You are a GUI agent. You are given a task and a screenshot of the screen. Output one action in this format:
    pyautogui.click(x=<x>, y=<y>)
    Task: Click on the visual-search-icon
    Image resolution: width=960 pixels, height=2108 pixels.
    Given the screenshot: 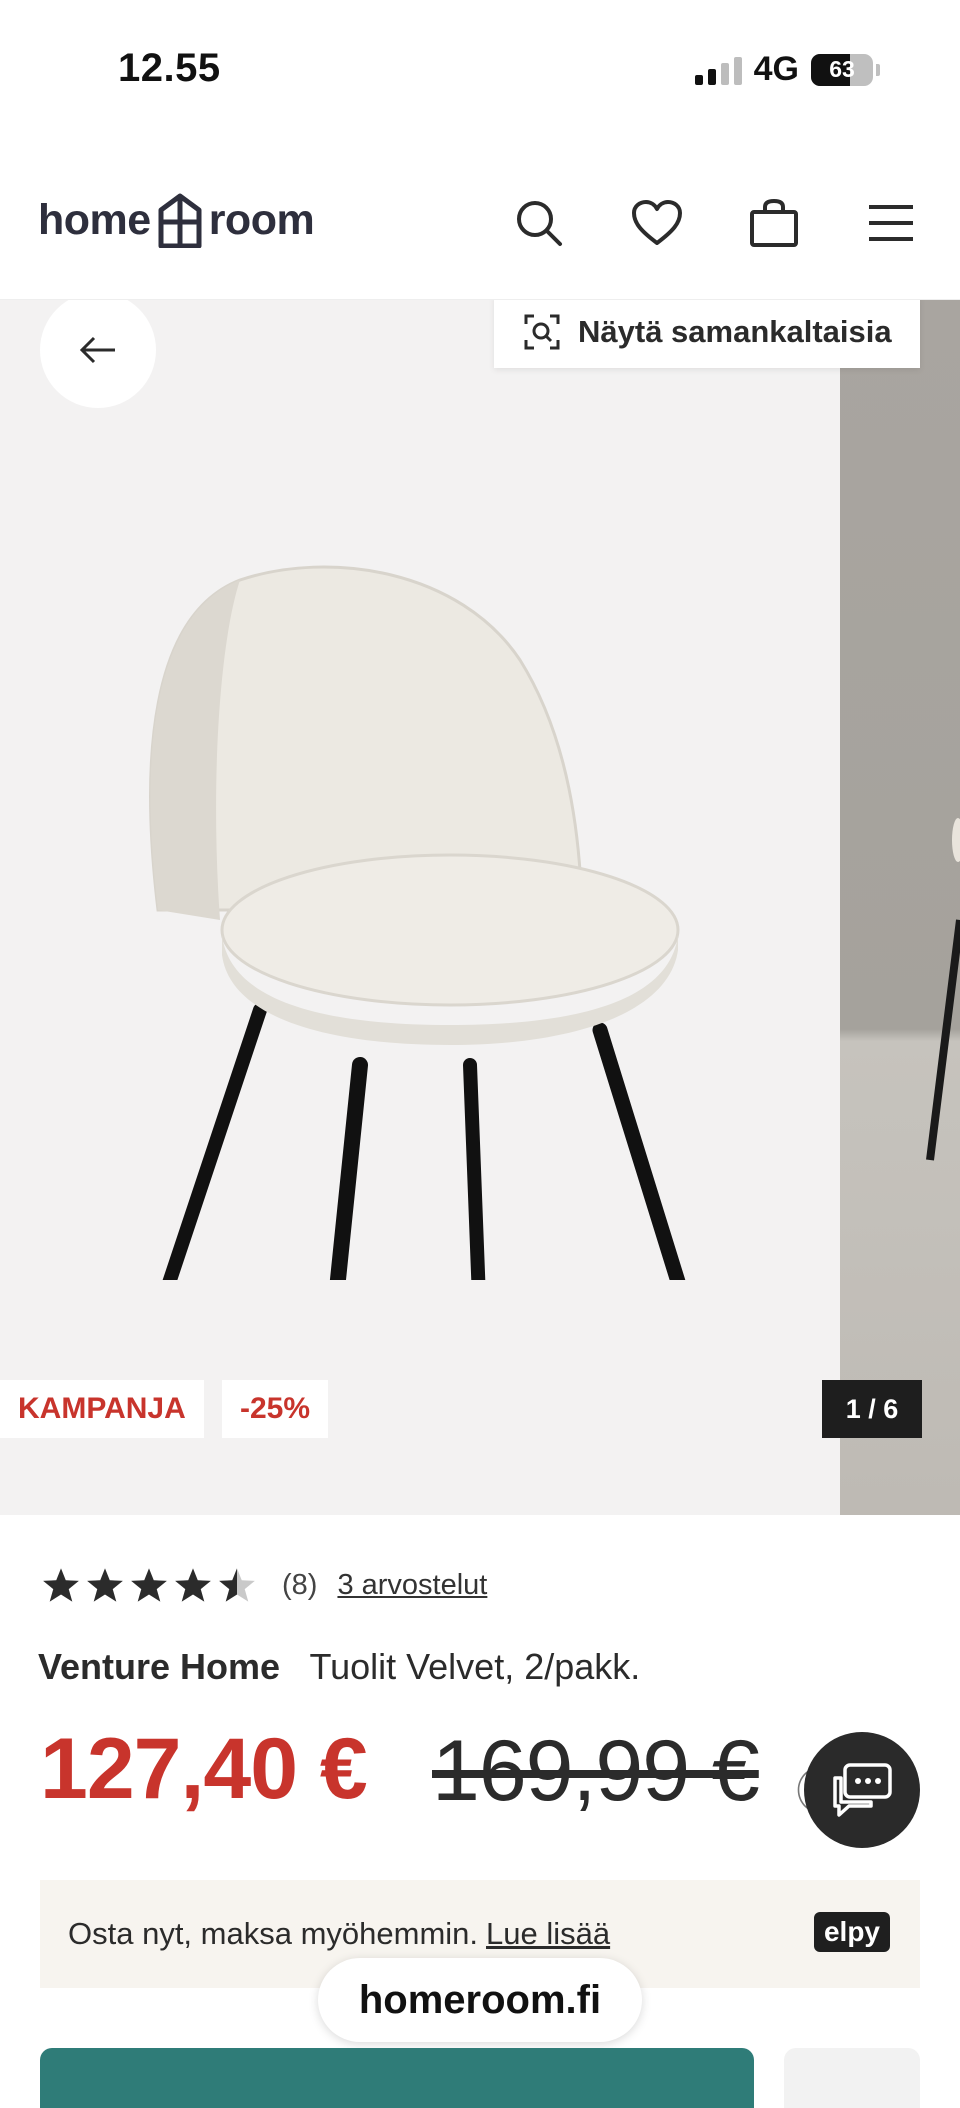 What is the action you would take?
    pyautogui.click(x=542, y=332)
    